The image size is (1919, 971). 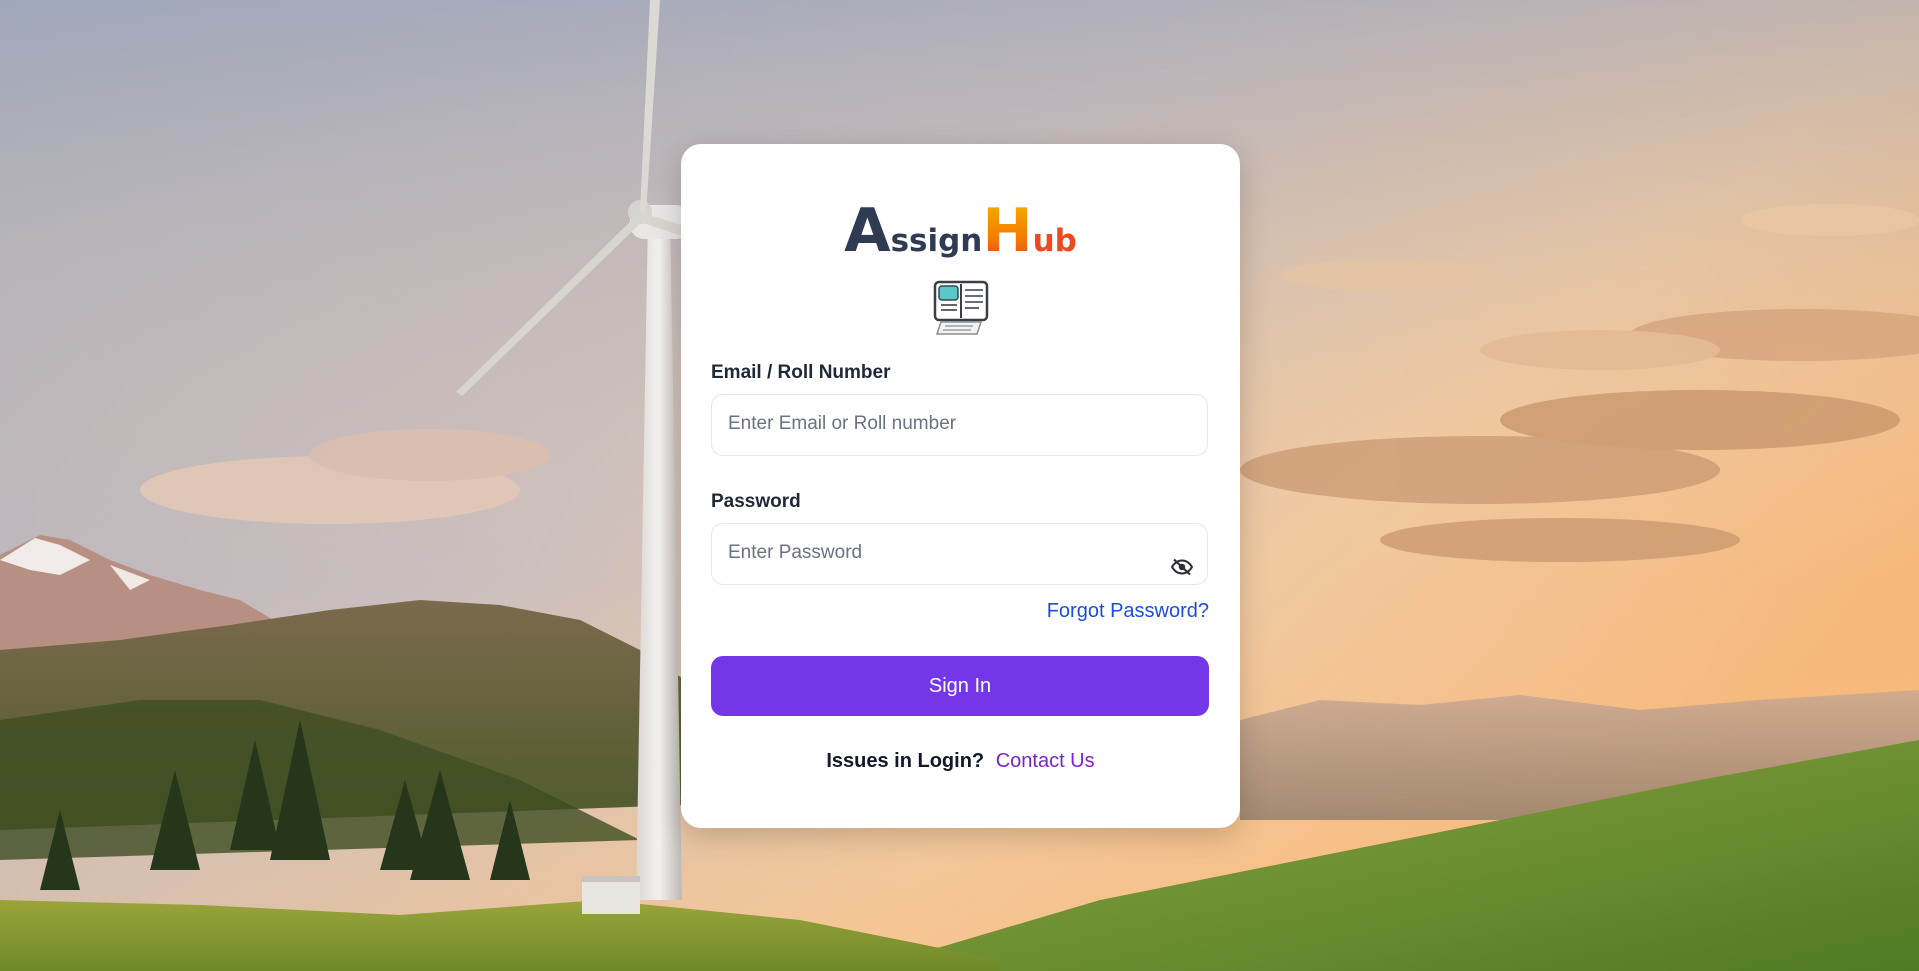 What do you see at coordinates (930, 424) in the screenshot?
I see `email-input` at bounding box center [930, 424].